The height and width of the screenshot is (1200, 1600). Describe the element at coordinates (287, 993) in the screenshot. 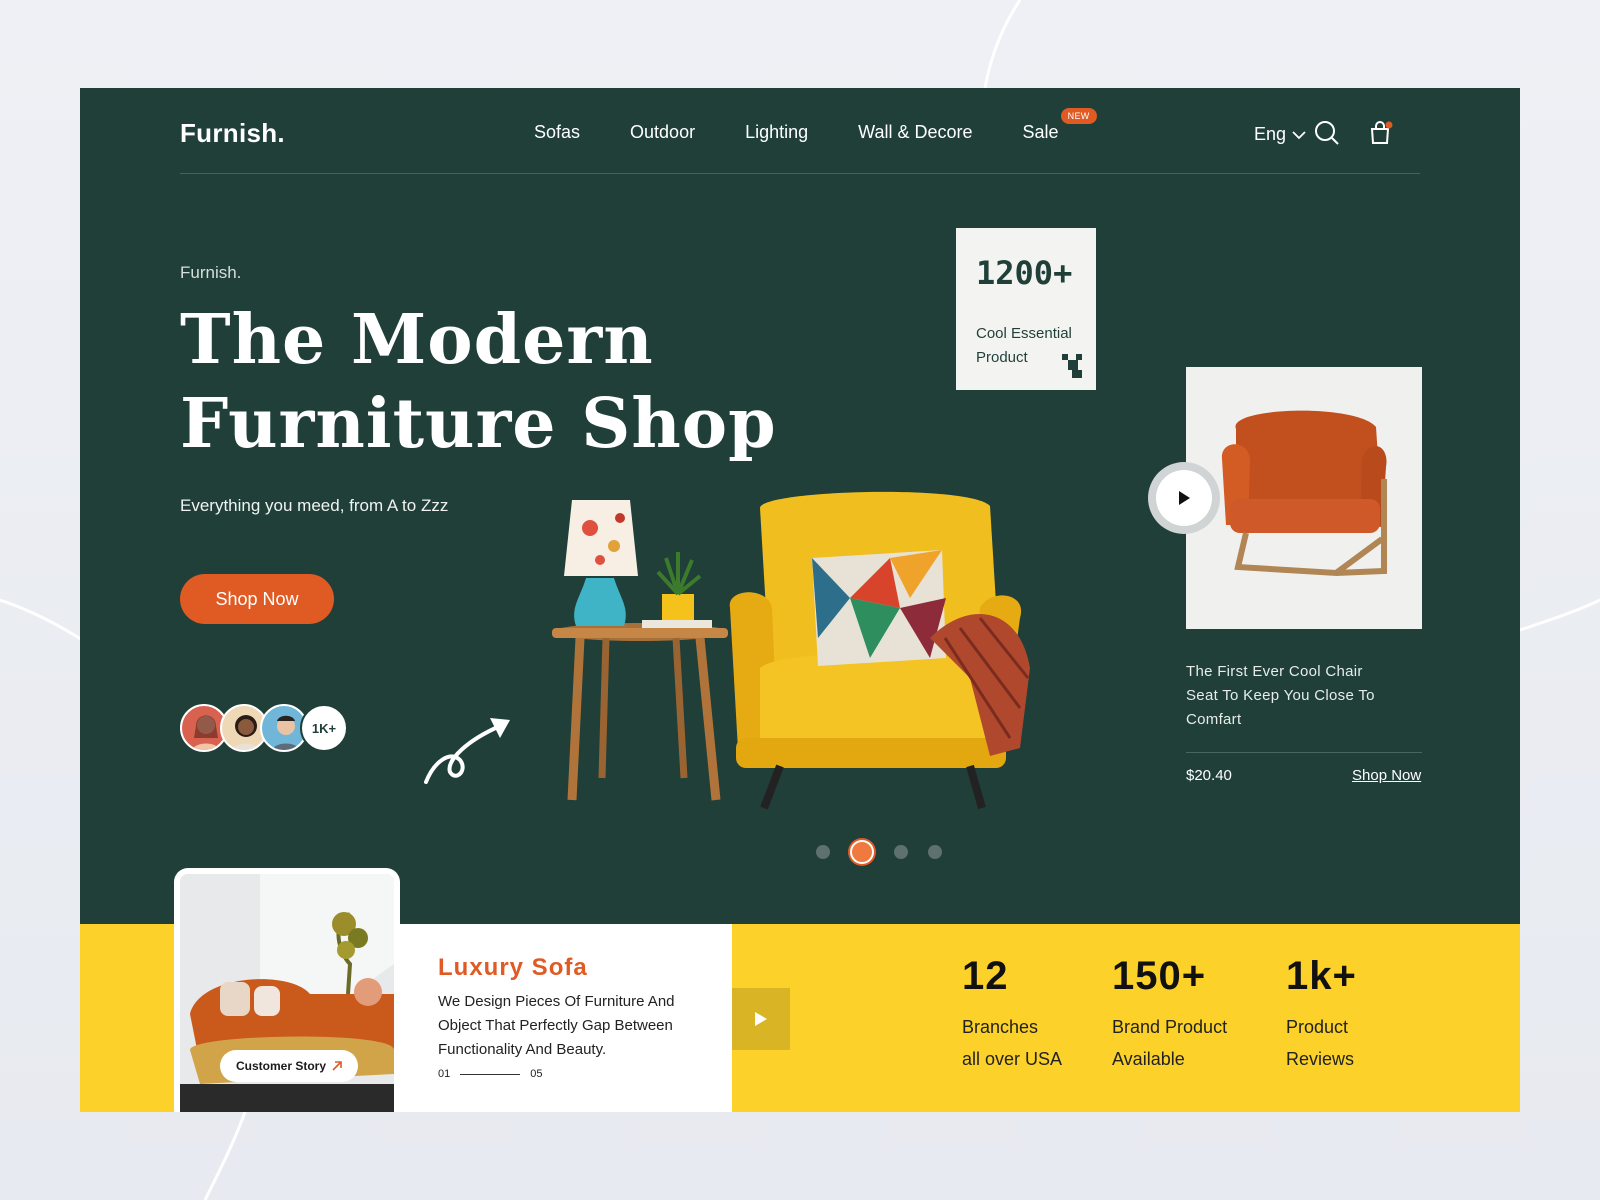

I see `sofa-image: Customer Story` at that location.